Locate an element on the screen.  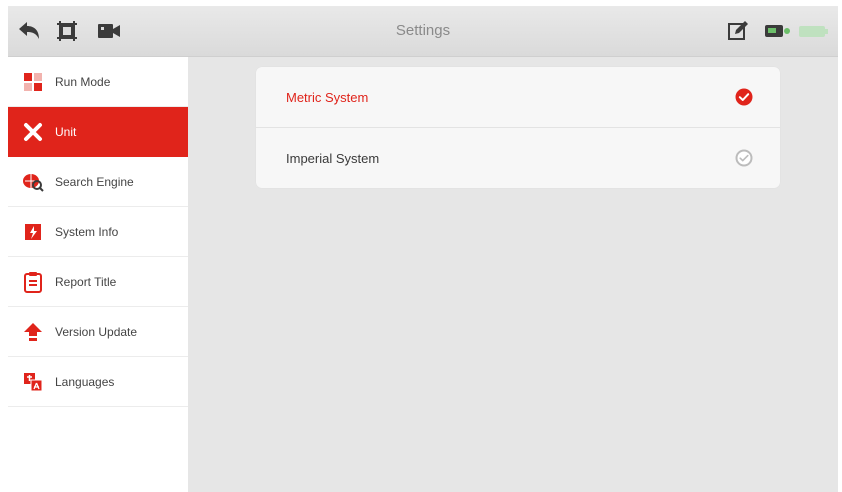
sidebar-item-label: System Info is located at coordinates (87, 231).